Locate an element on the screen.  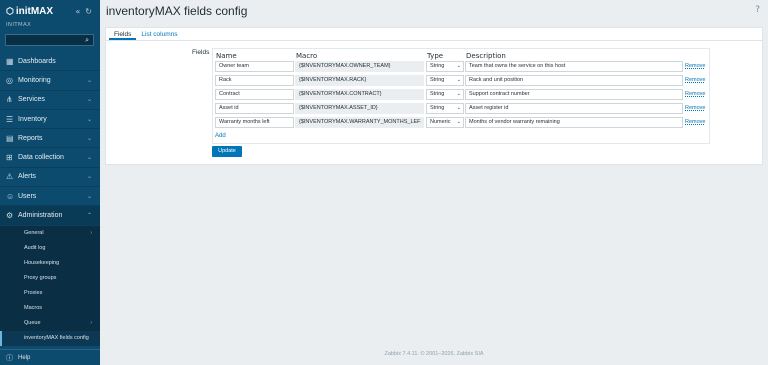
menu-item-monitoring: ◎ Monitoring ⌄ is located at coordinates (50, 81).